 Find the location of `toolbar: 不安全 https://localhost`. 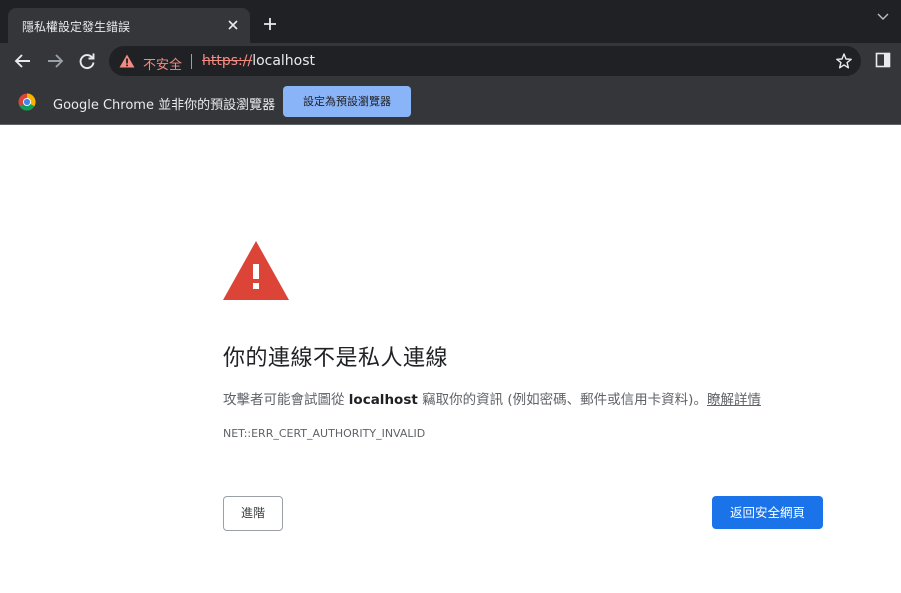

toolbar: 不安全 https://localhost is located at coordinates (450, 61).